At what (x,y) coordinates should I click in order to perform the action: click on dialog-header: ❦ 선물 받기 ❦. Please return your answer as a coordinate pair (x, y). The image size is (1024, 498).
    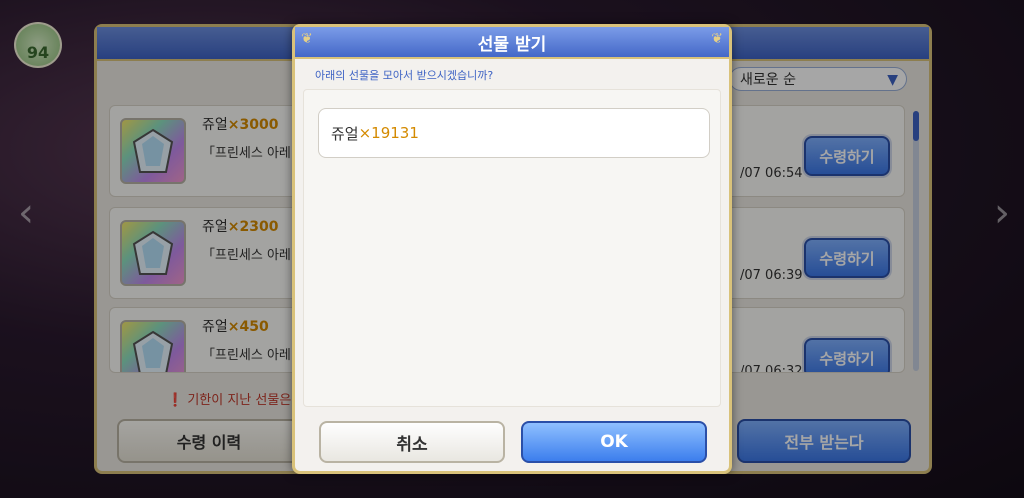
    Looking at the image, I should click on (512, 43).